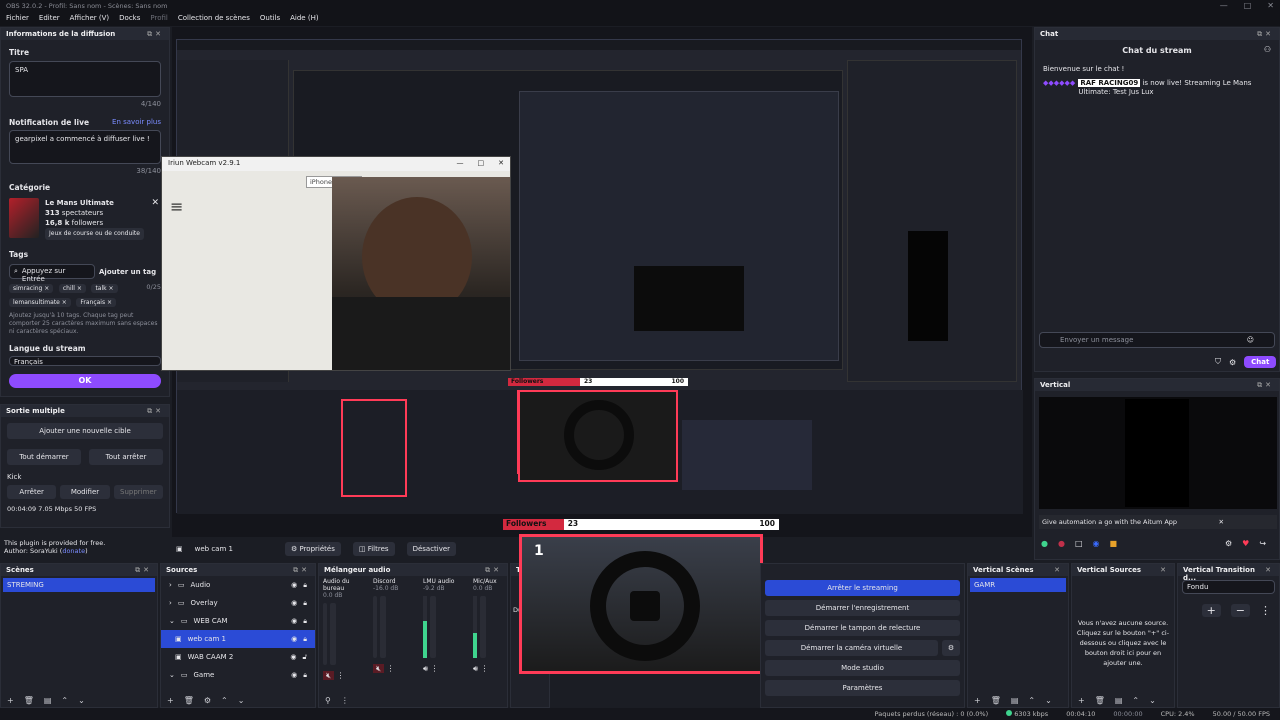  I want to click on maximize-icon: □, so click(1248, 6).